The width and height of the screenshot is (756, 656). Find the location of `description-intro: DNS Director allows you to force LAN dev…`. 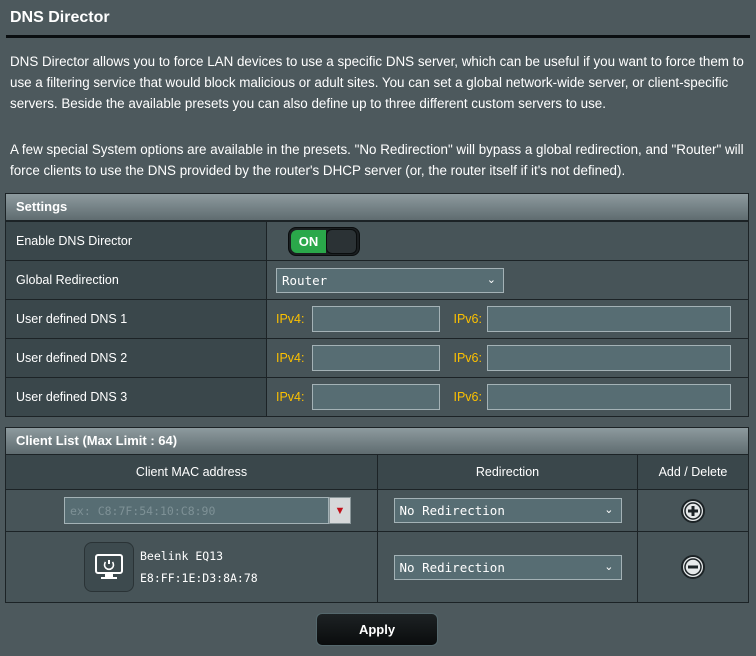

description-intro: DNS Director allows you to force LAN dev… is located at coordinates (377, 82).